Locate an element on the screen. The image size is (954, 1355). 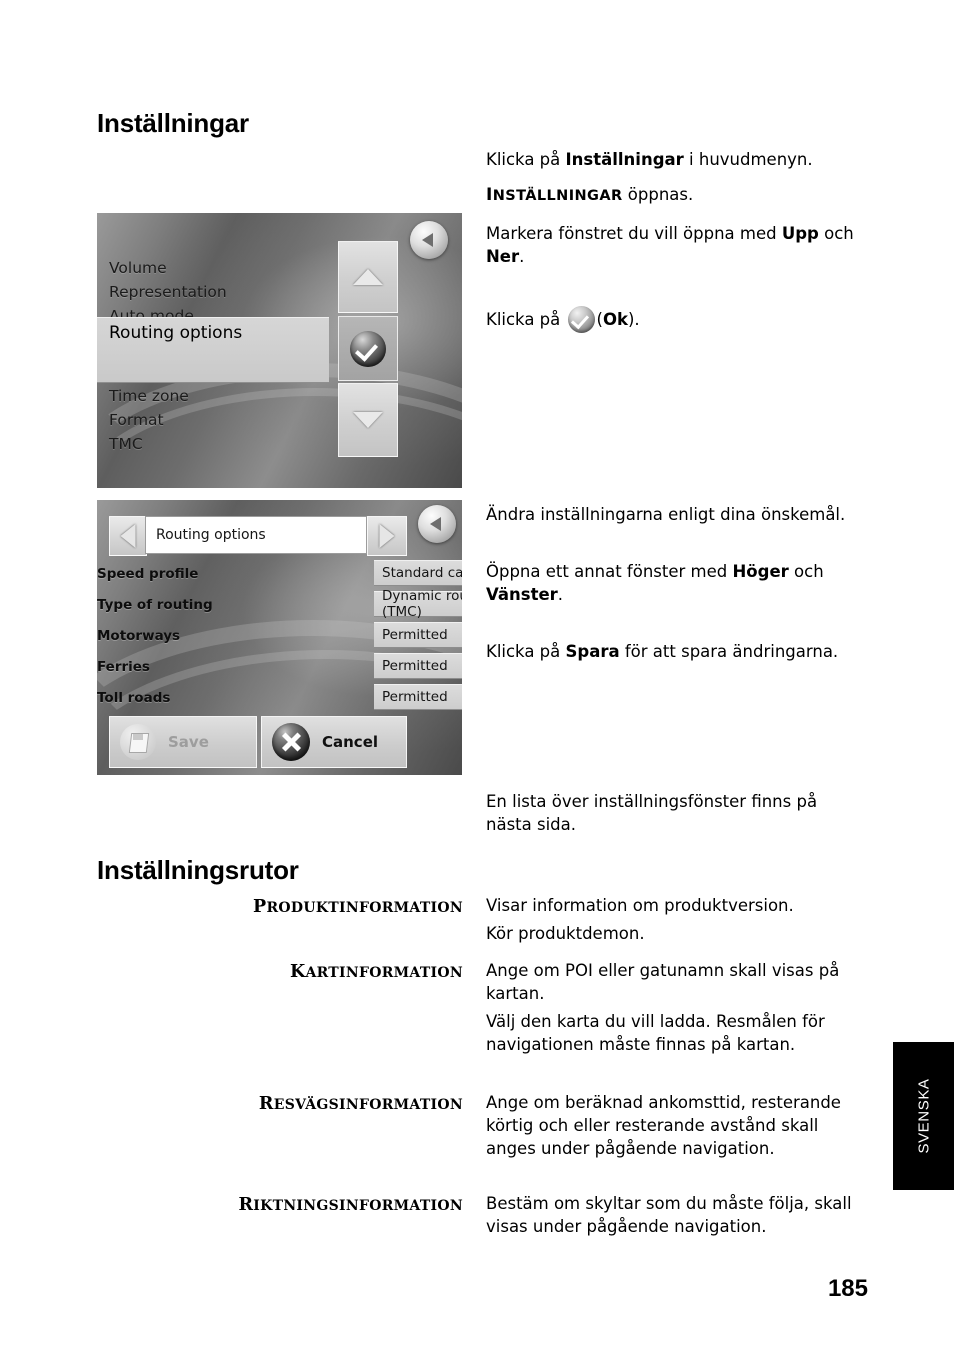
up-arrow-icon is located at coordinates (368, 277).